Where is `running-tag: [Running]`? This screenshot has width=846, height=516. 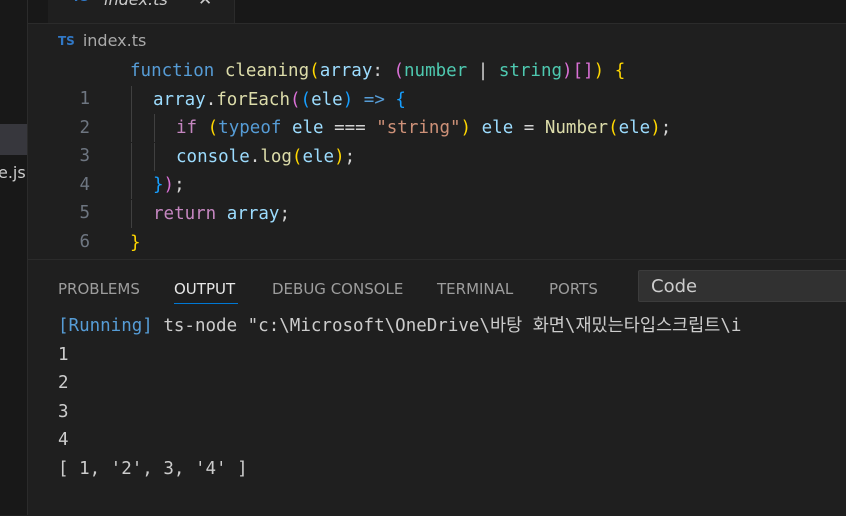 running-tag: [Running] is located at coordinates (105, 326).